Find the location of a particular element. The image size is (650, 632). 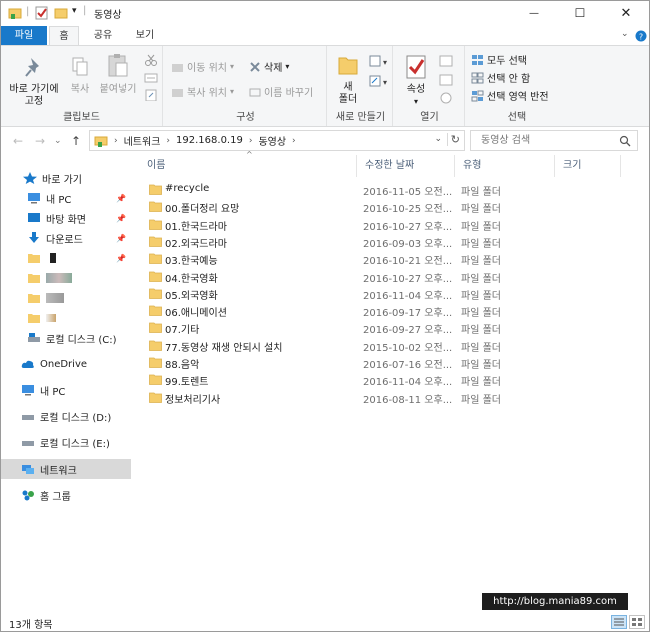

file-name: 00.폴더정리 요망 is located at coordinates (202, 207).